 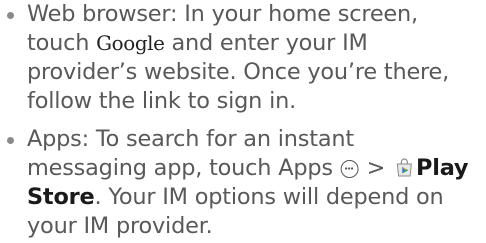 What do you see at coordinates (269, 197) in the screenshot?
I see `text-segment: . Your IM options will depend on` at bounding box center [269, 197].